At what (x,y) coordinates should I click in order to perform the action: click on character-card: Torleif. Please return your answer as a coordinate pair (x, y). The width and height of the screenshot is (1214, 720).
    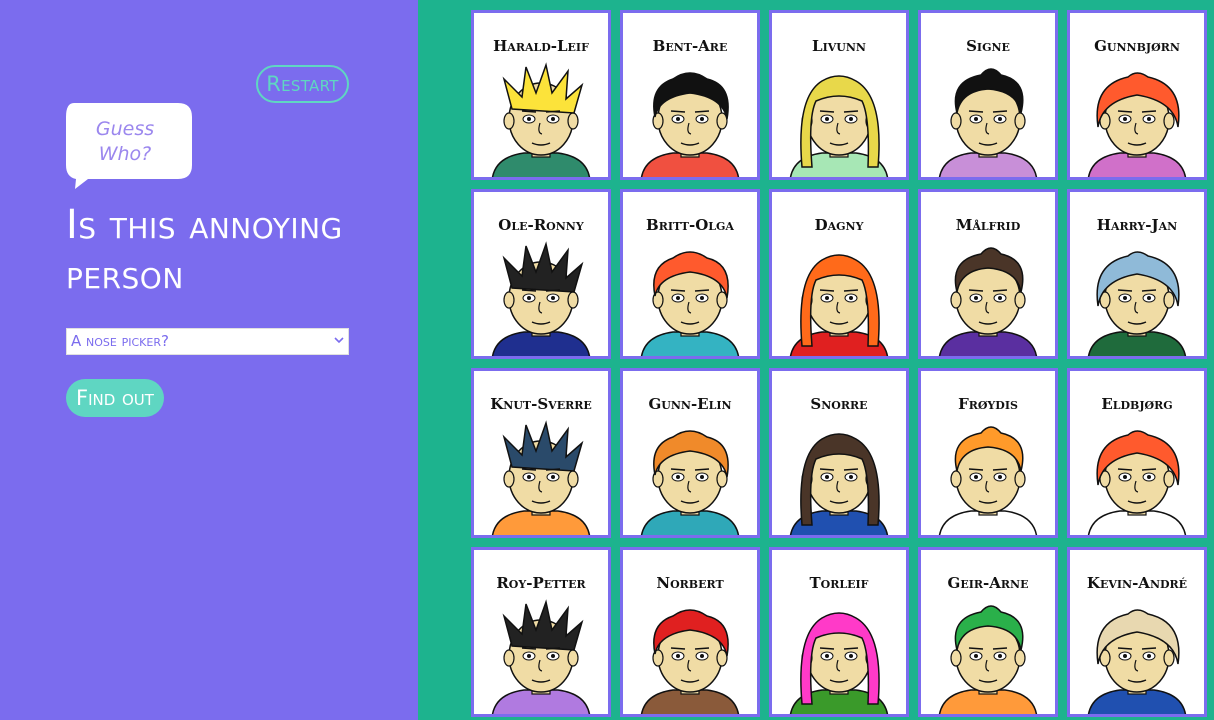
    Looking at the image, I should click on (839, 632).